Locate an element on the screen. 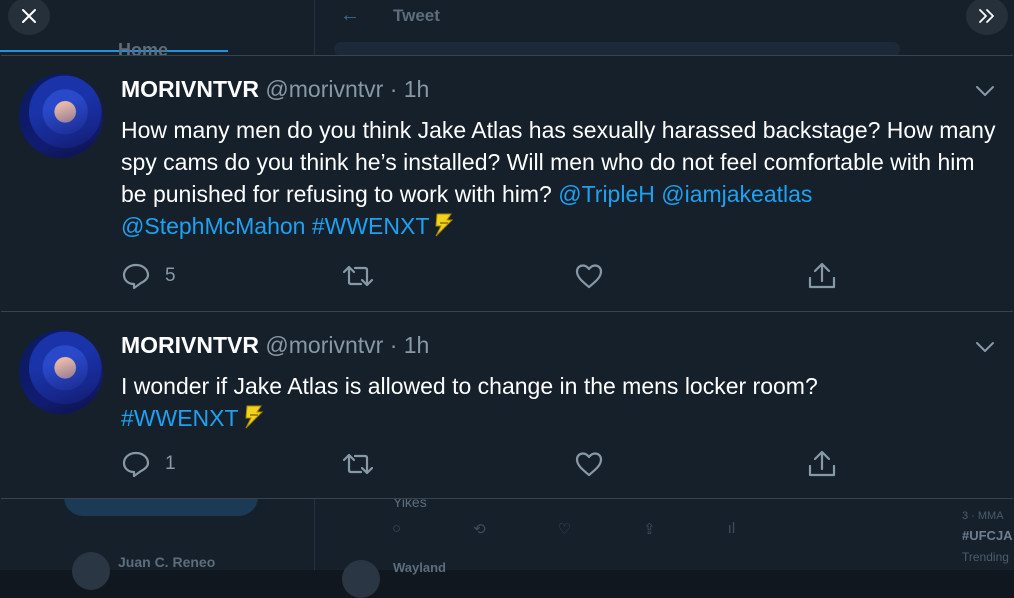 The image size is (1014, 598). reply-actions: ○ ⟲ ♡ ⇪ ıl is located at coordinates (563, 529).